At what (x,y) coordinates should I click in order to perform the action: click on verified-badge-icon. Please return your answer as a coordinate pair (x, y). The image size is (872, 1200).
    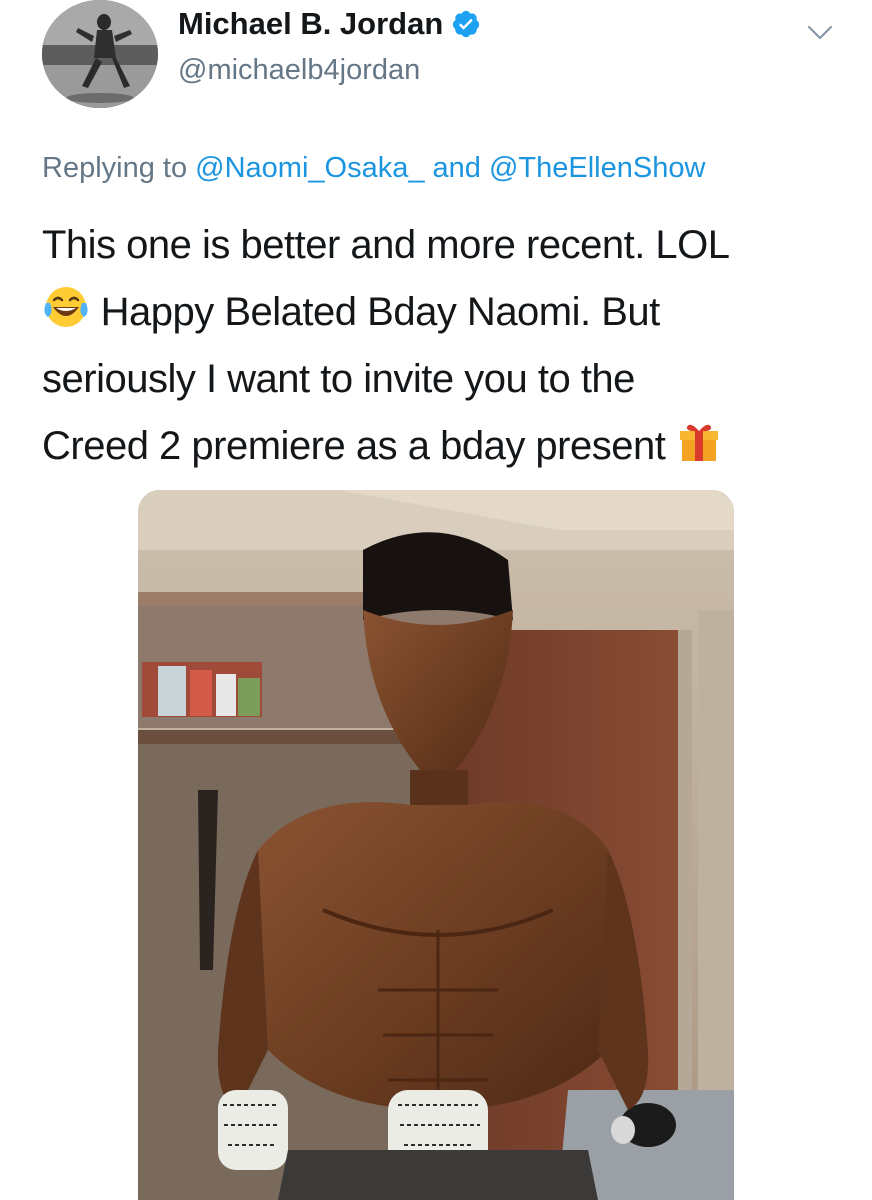
    Looking at the image, I should click on (466, 24).